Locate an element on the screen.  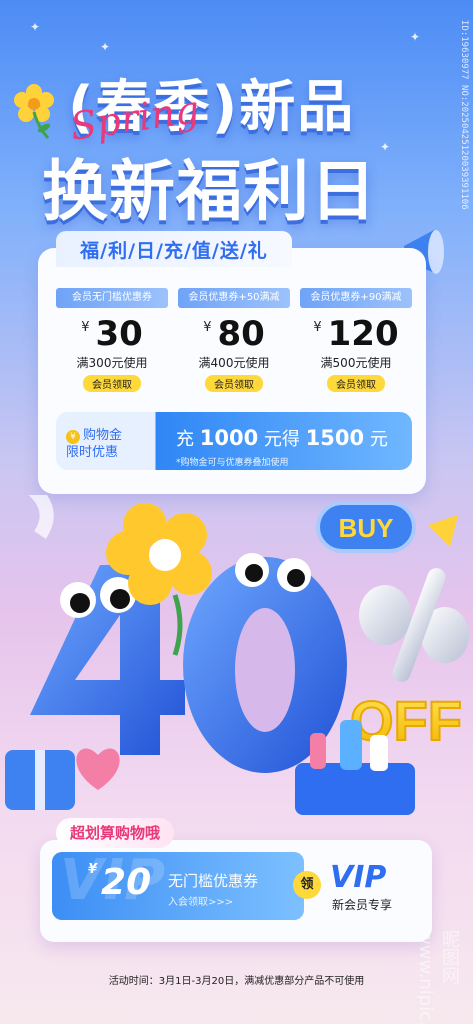
coupon-condition: 满500元使用 is located at coordinates (356, 363).